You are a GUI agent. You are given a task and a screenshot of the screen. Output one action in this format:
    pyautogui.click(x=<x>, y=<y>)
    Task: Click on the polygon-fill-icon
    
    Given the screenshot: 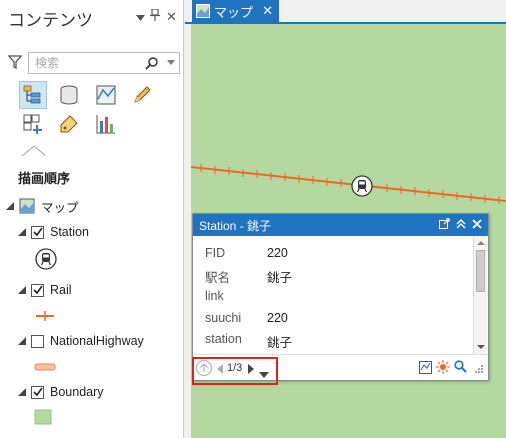 What is the action you would take?
    pyautogui.click(x=43, y=417)
    